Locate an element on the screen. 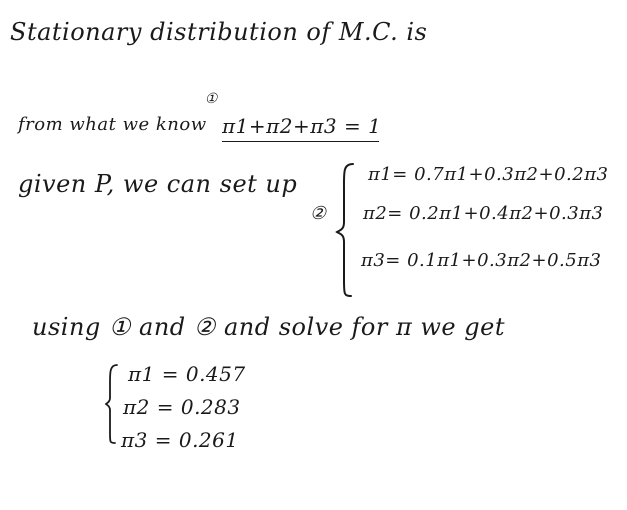  system-equation-2: π2= 0.2π1+0.4π2+0.3π3 is located at coordinates (483, 213).